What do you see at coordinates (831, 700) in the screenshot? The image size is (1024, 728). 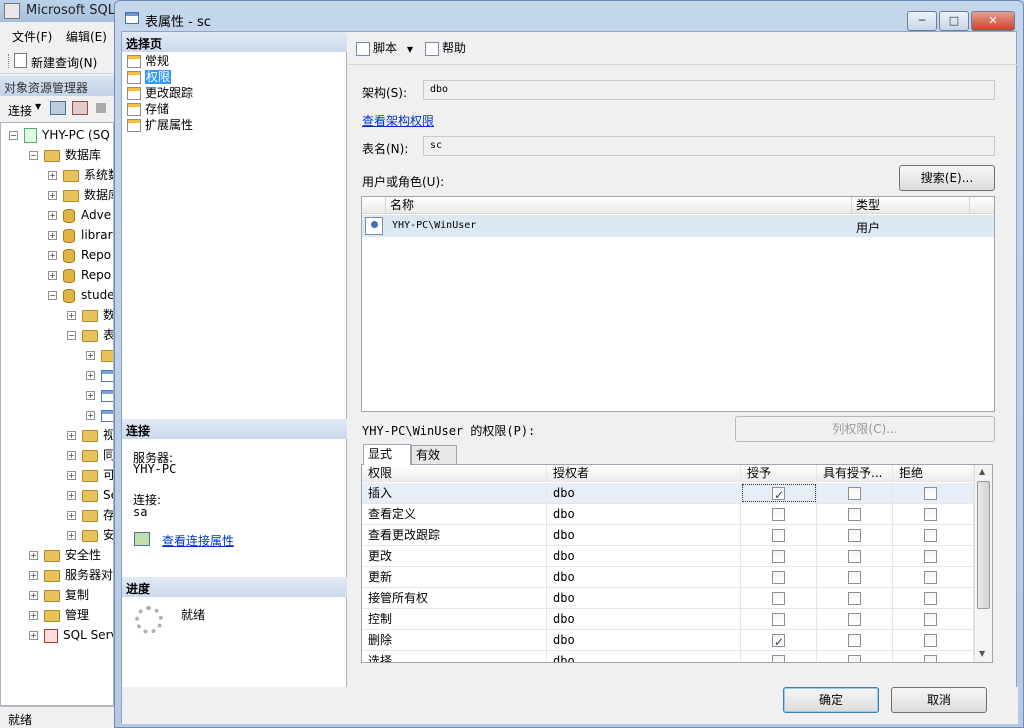 I see `ok-button: 确定` at bounding box center [831, 700].